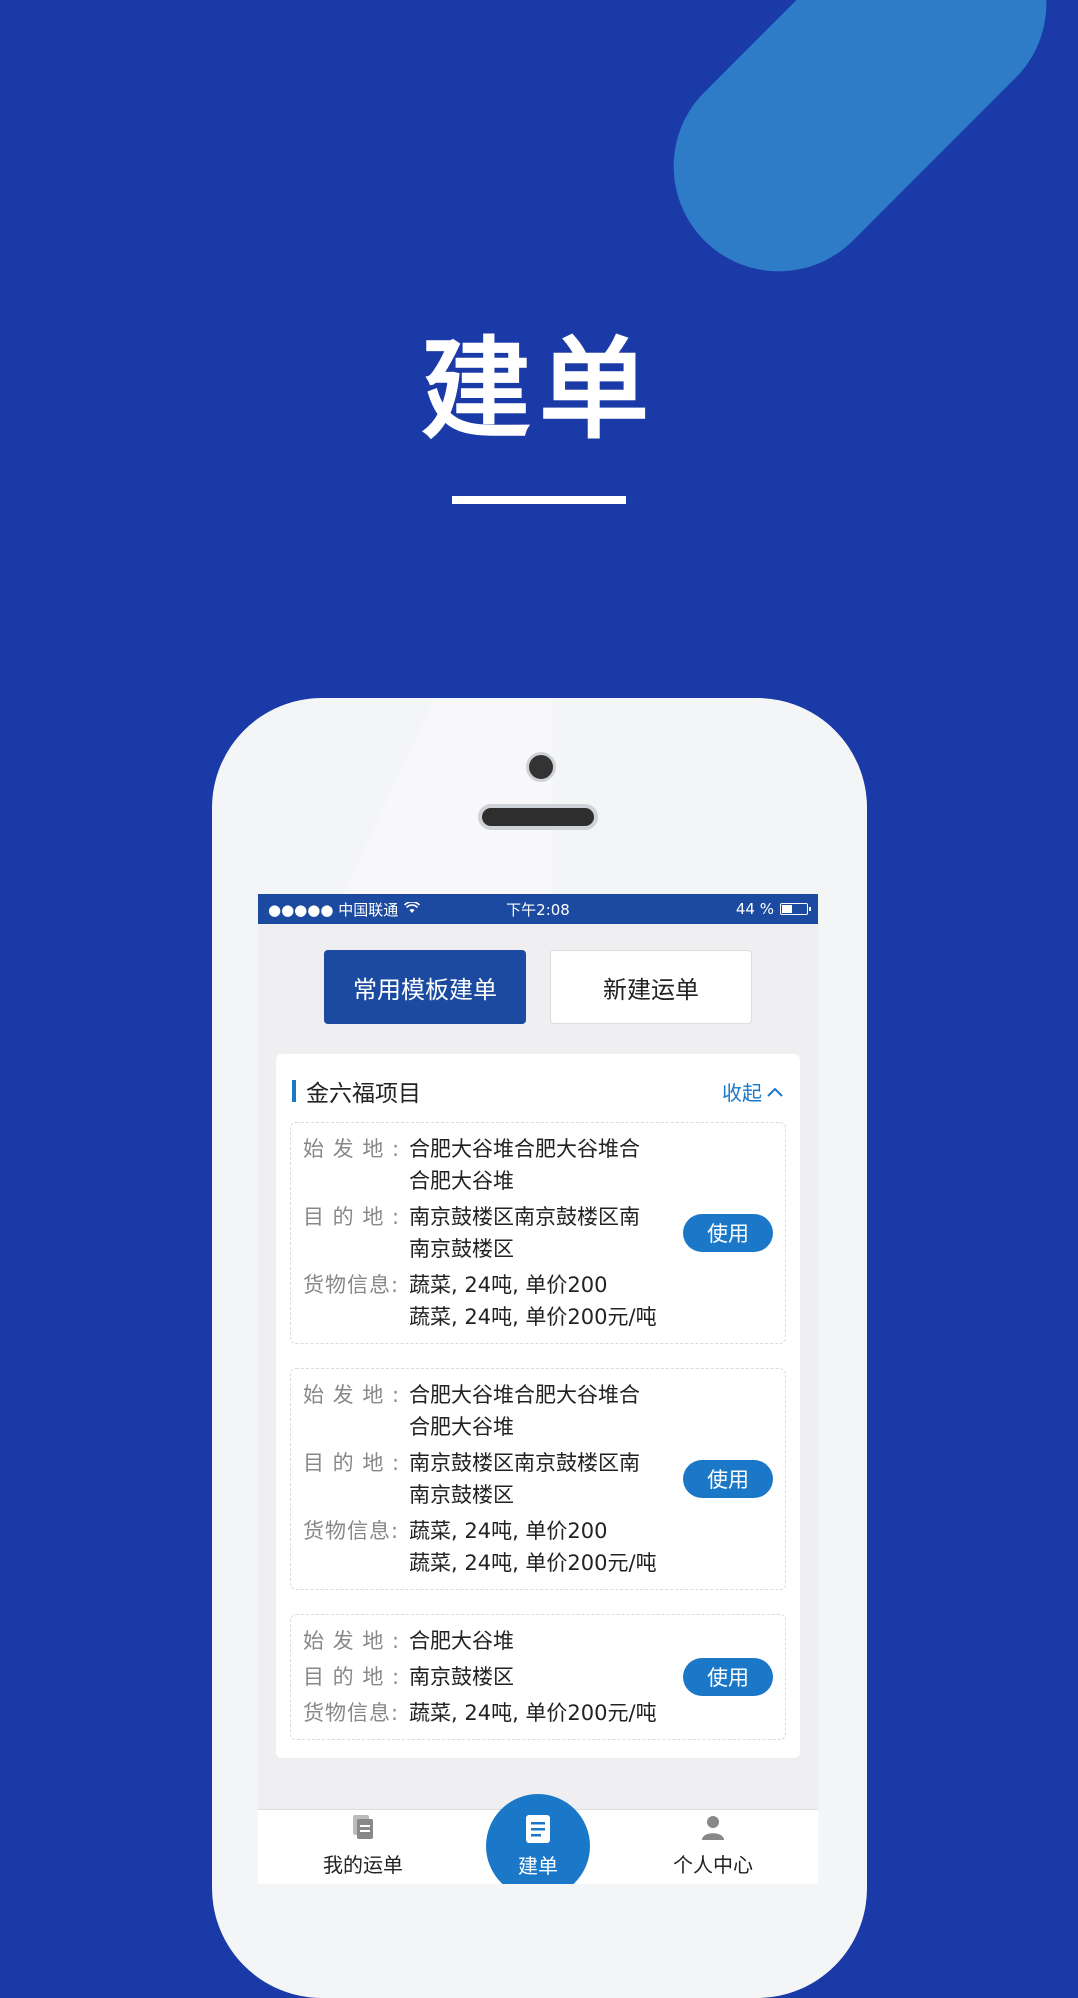 The width and height of the screenshot is (1078, 1998). Describe the element at coordinates (754, 909) in the screenshot. I see `battery-percent: 44 %` at that location.